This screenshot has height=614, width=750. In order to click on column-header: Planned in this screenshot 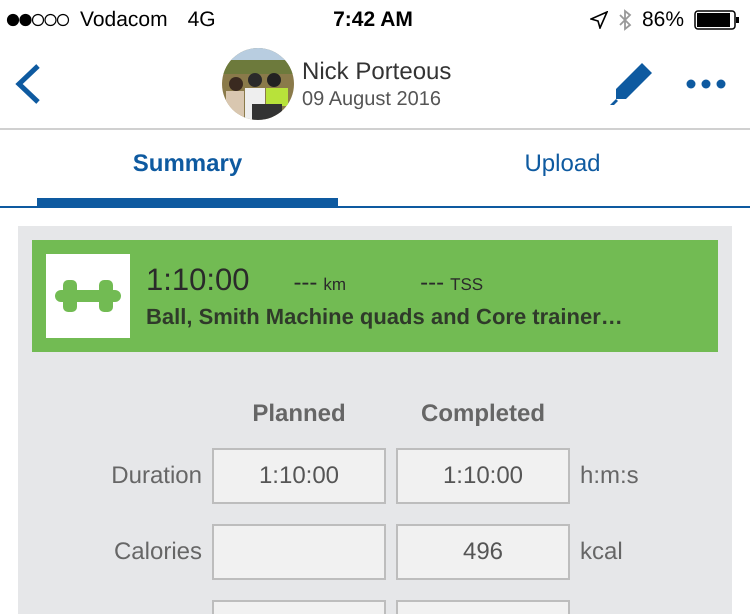, I will do `click(299, 414)`.